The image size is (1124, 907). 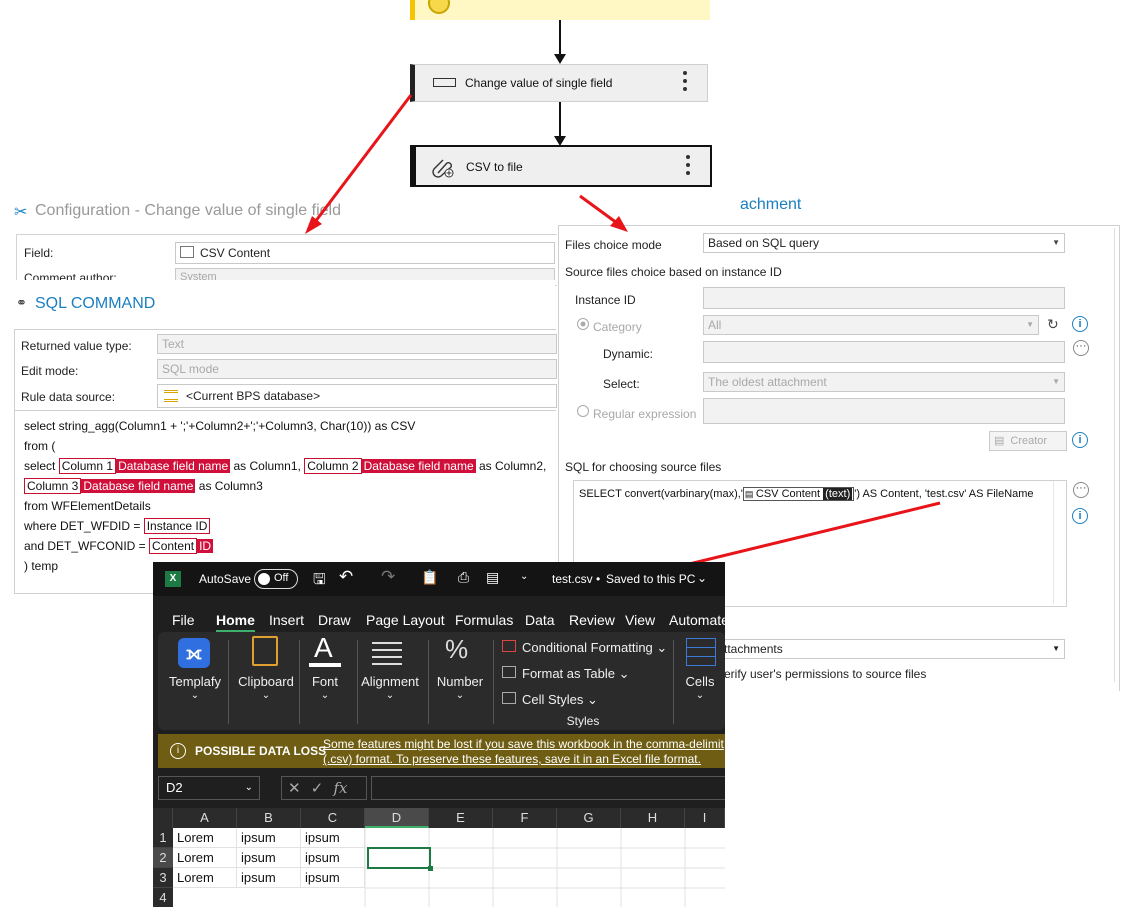 I want to click on font-icon: A, so click(x=323, y=648).